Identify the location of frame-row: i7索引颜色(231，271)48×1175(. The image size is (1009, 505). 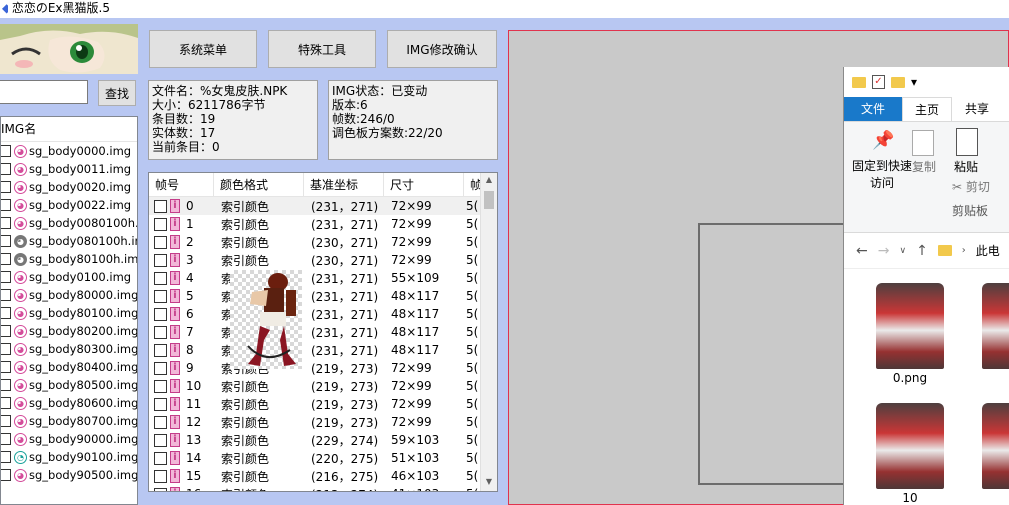
(323, 332).